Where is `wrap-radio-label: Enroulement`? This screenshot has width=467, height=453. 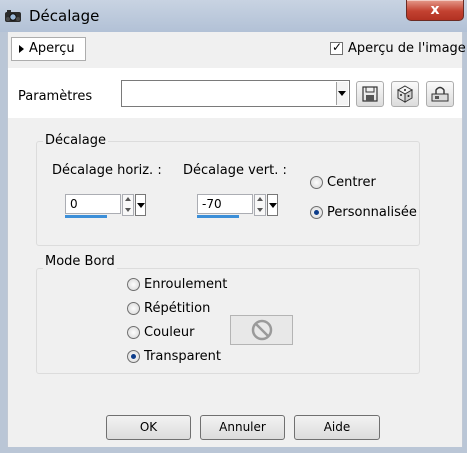 wrap-radio-label: Enroulement is located at coordinates (186, 284).